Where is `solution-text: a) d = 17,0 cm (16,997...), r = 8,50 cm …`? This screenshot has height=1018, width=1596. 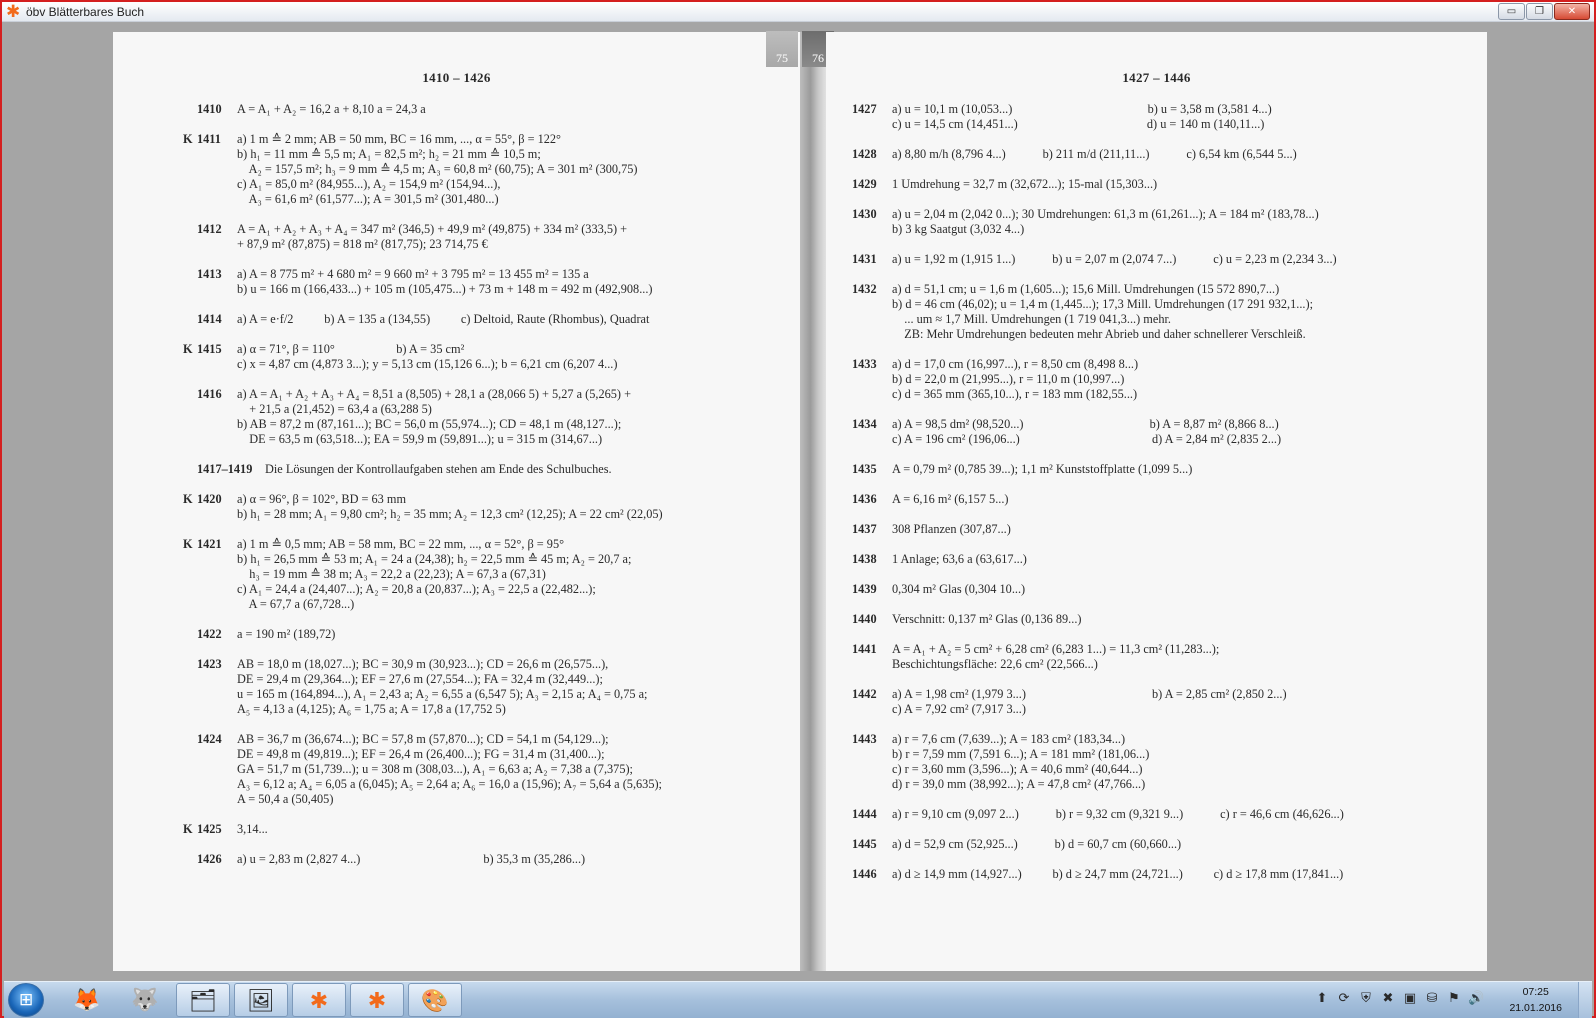
solution-text: a) d = 17,0 cm (16,997...), r = 8,50 cm … is located at coordinates (1015, 379).